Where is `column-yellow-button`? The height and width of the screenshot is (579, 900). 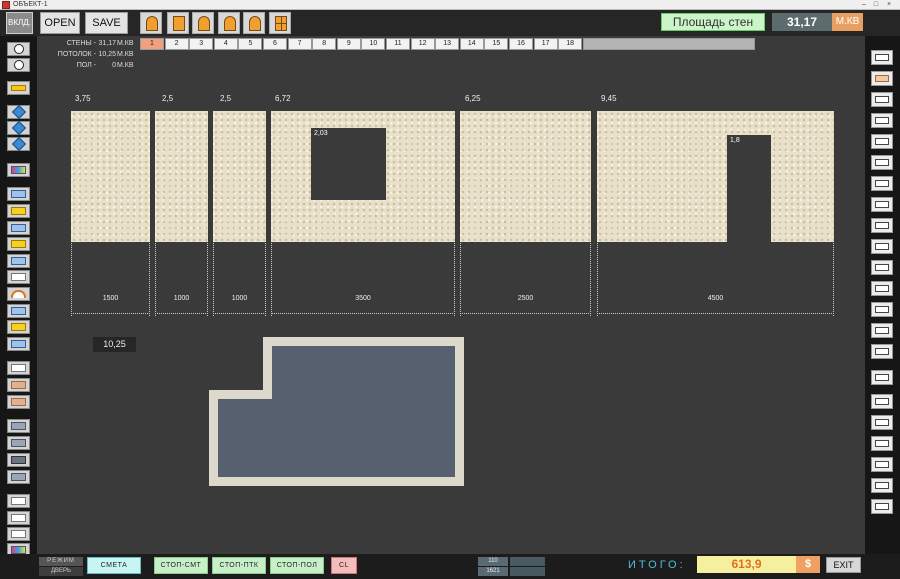
column-yellow-button is located at coordinates (18, 327).